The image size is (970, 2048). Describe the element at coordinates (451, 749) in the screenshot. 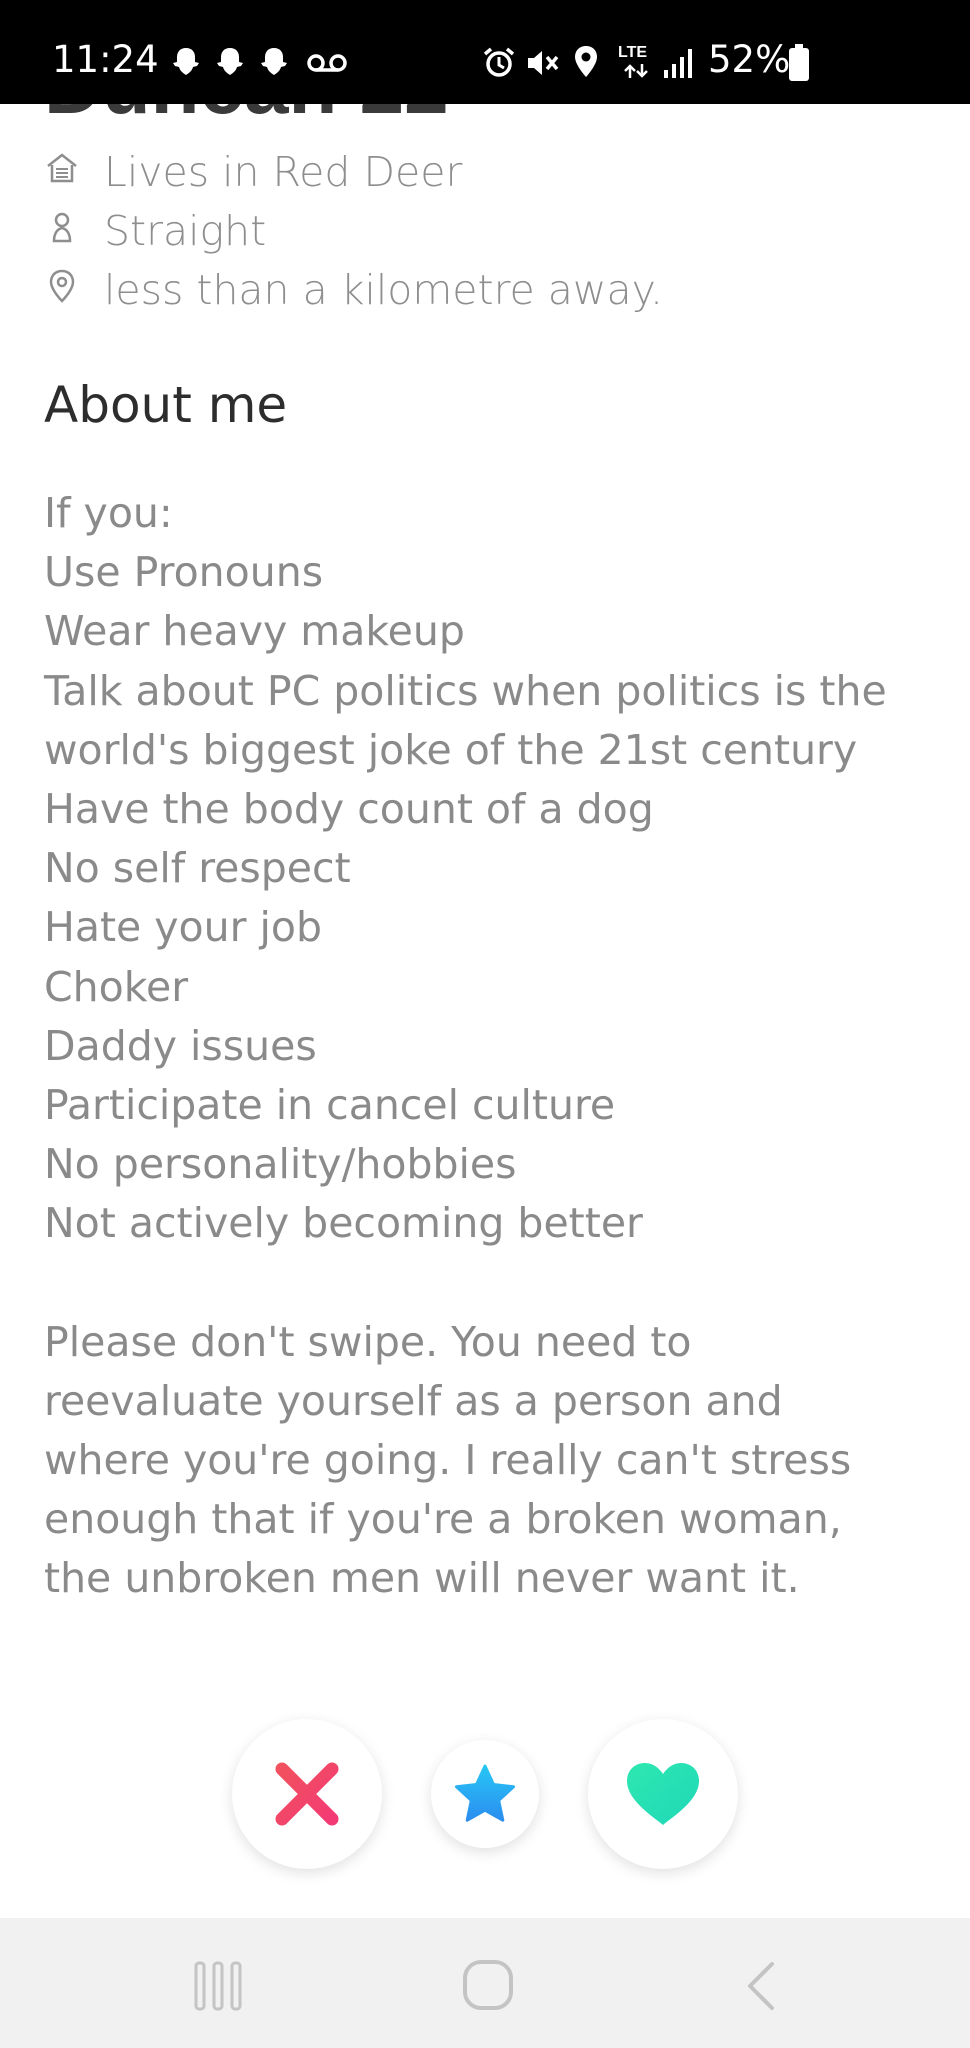

I see `bio-line: world's biggest joke of the 21st century` at that location.